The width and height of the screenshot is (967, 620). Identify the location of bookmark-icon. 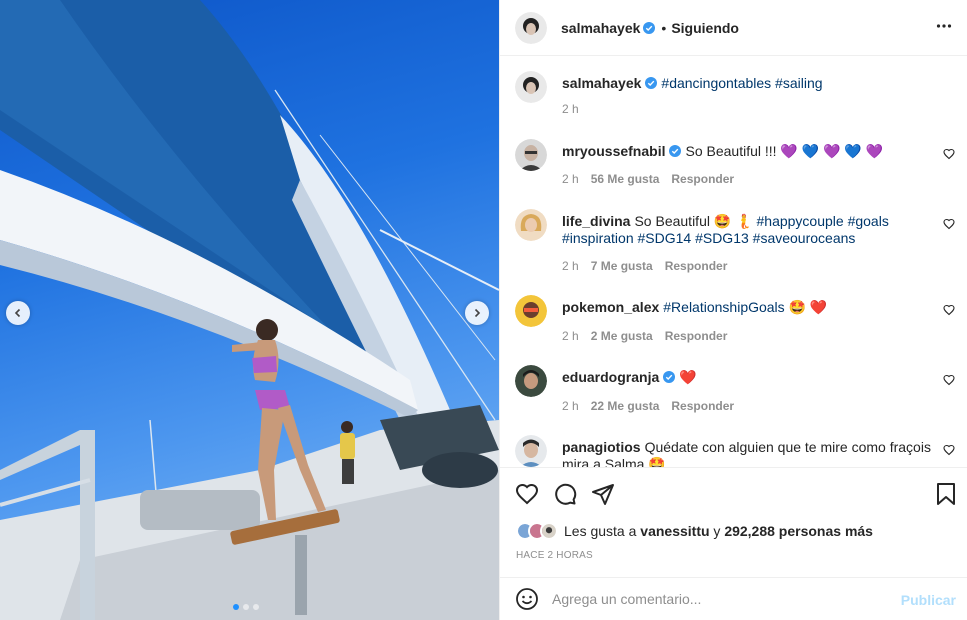
(946, 494).